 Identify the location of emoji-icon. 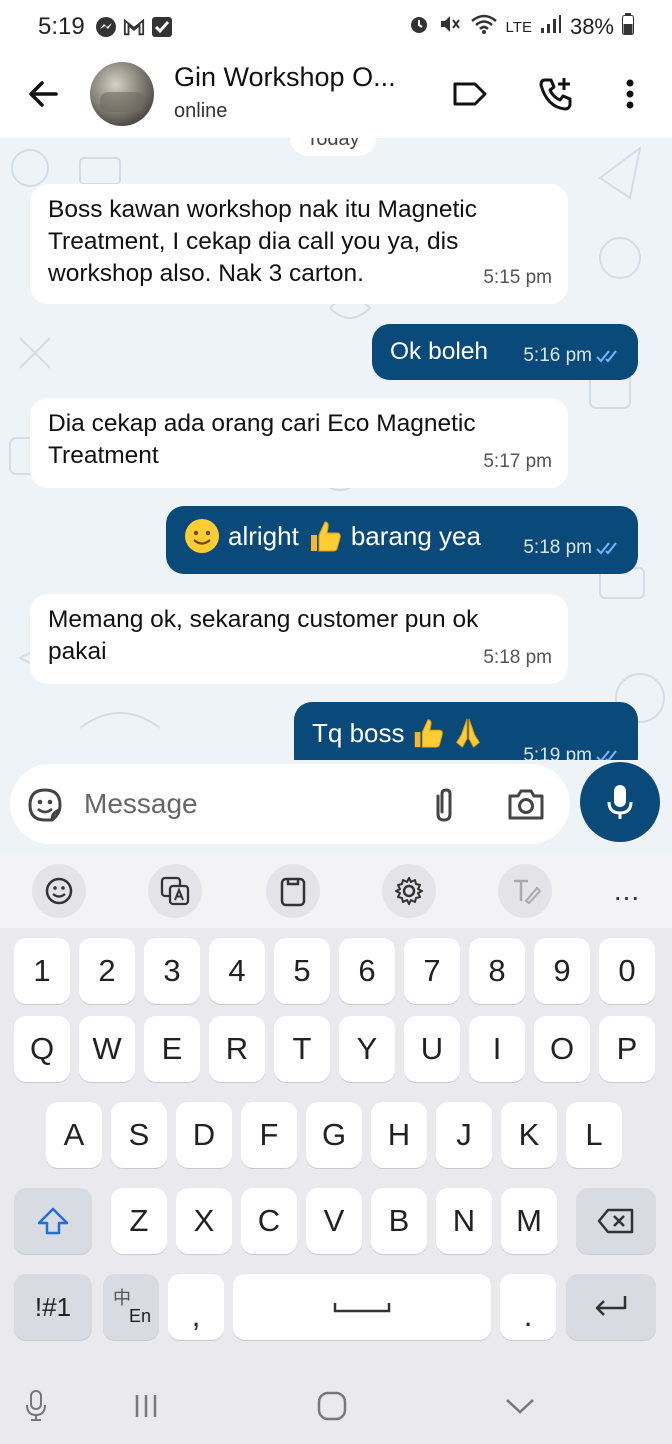
(59, 891).